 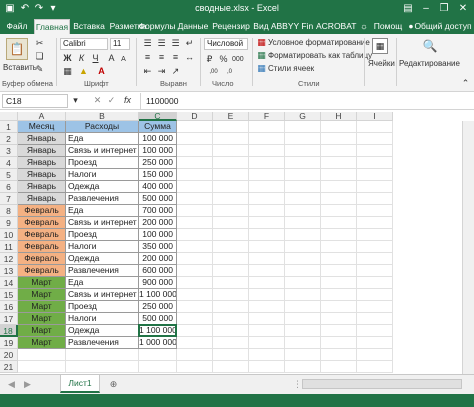 What do you see at coordinates (238, 59) in the screenshot?
I see `thousands-icon: 000` at bounding box center [238, 59].